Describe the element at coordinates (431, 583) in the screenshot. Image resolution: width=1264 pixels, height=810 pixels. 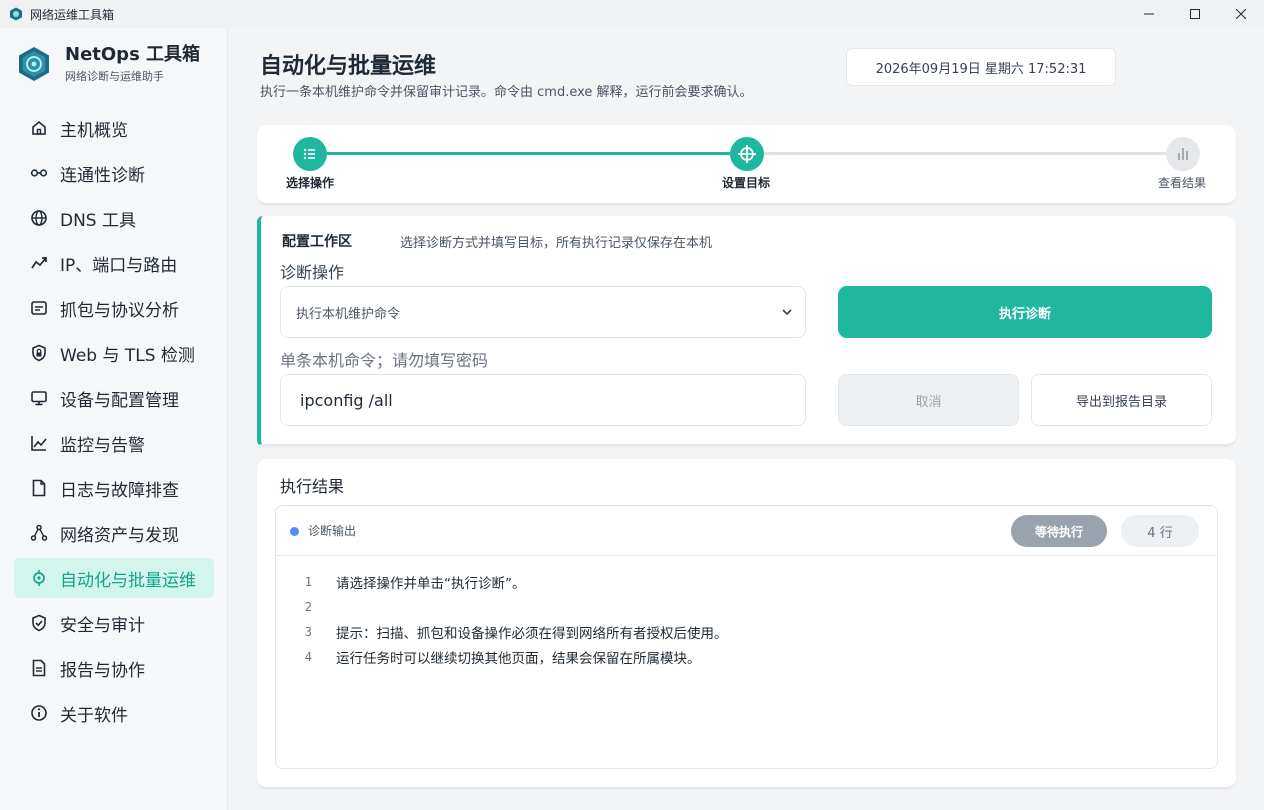
I see `line-text: 请选择操作并单击“执行诊断”。` at that location.